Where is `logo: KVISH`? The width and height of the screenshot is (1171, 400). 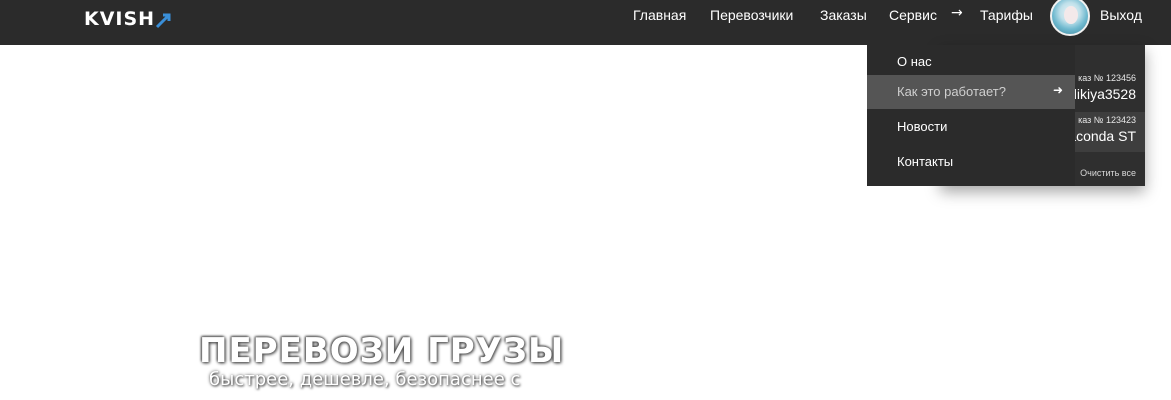
logo: KVISH is located at coordinates (127, 19).